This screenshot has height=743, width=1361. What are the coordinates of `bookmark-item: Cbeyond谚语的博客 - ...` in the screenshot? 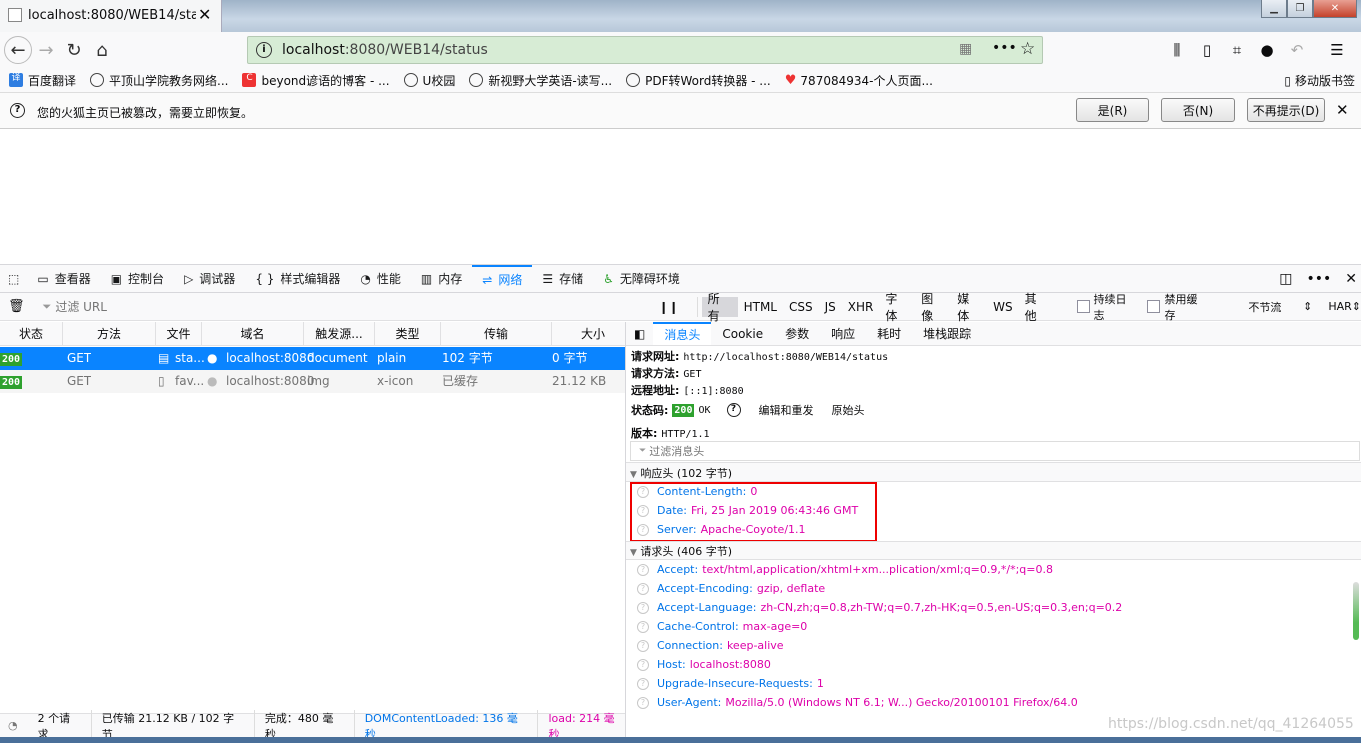 It's located at (316, 80).